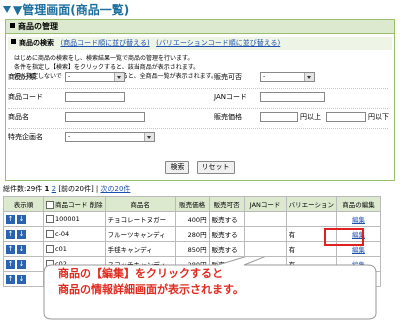 Image resolution: width=400 pixels, height=334 pixels. What do you see at coordinates (358, 204) in the screenshot?
I see `col-edit: 商品の編集` at bounding box center [358, 204].